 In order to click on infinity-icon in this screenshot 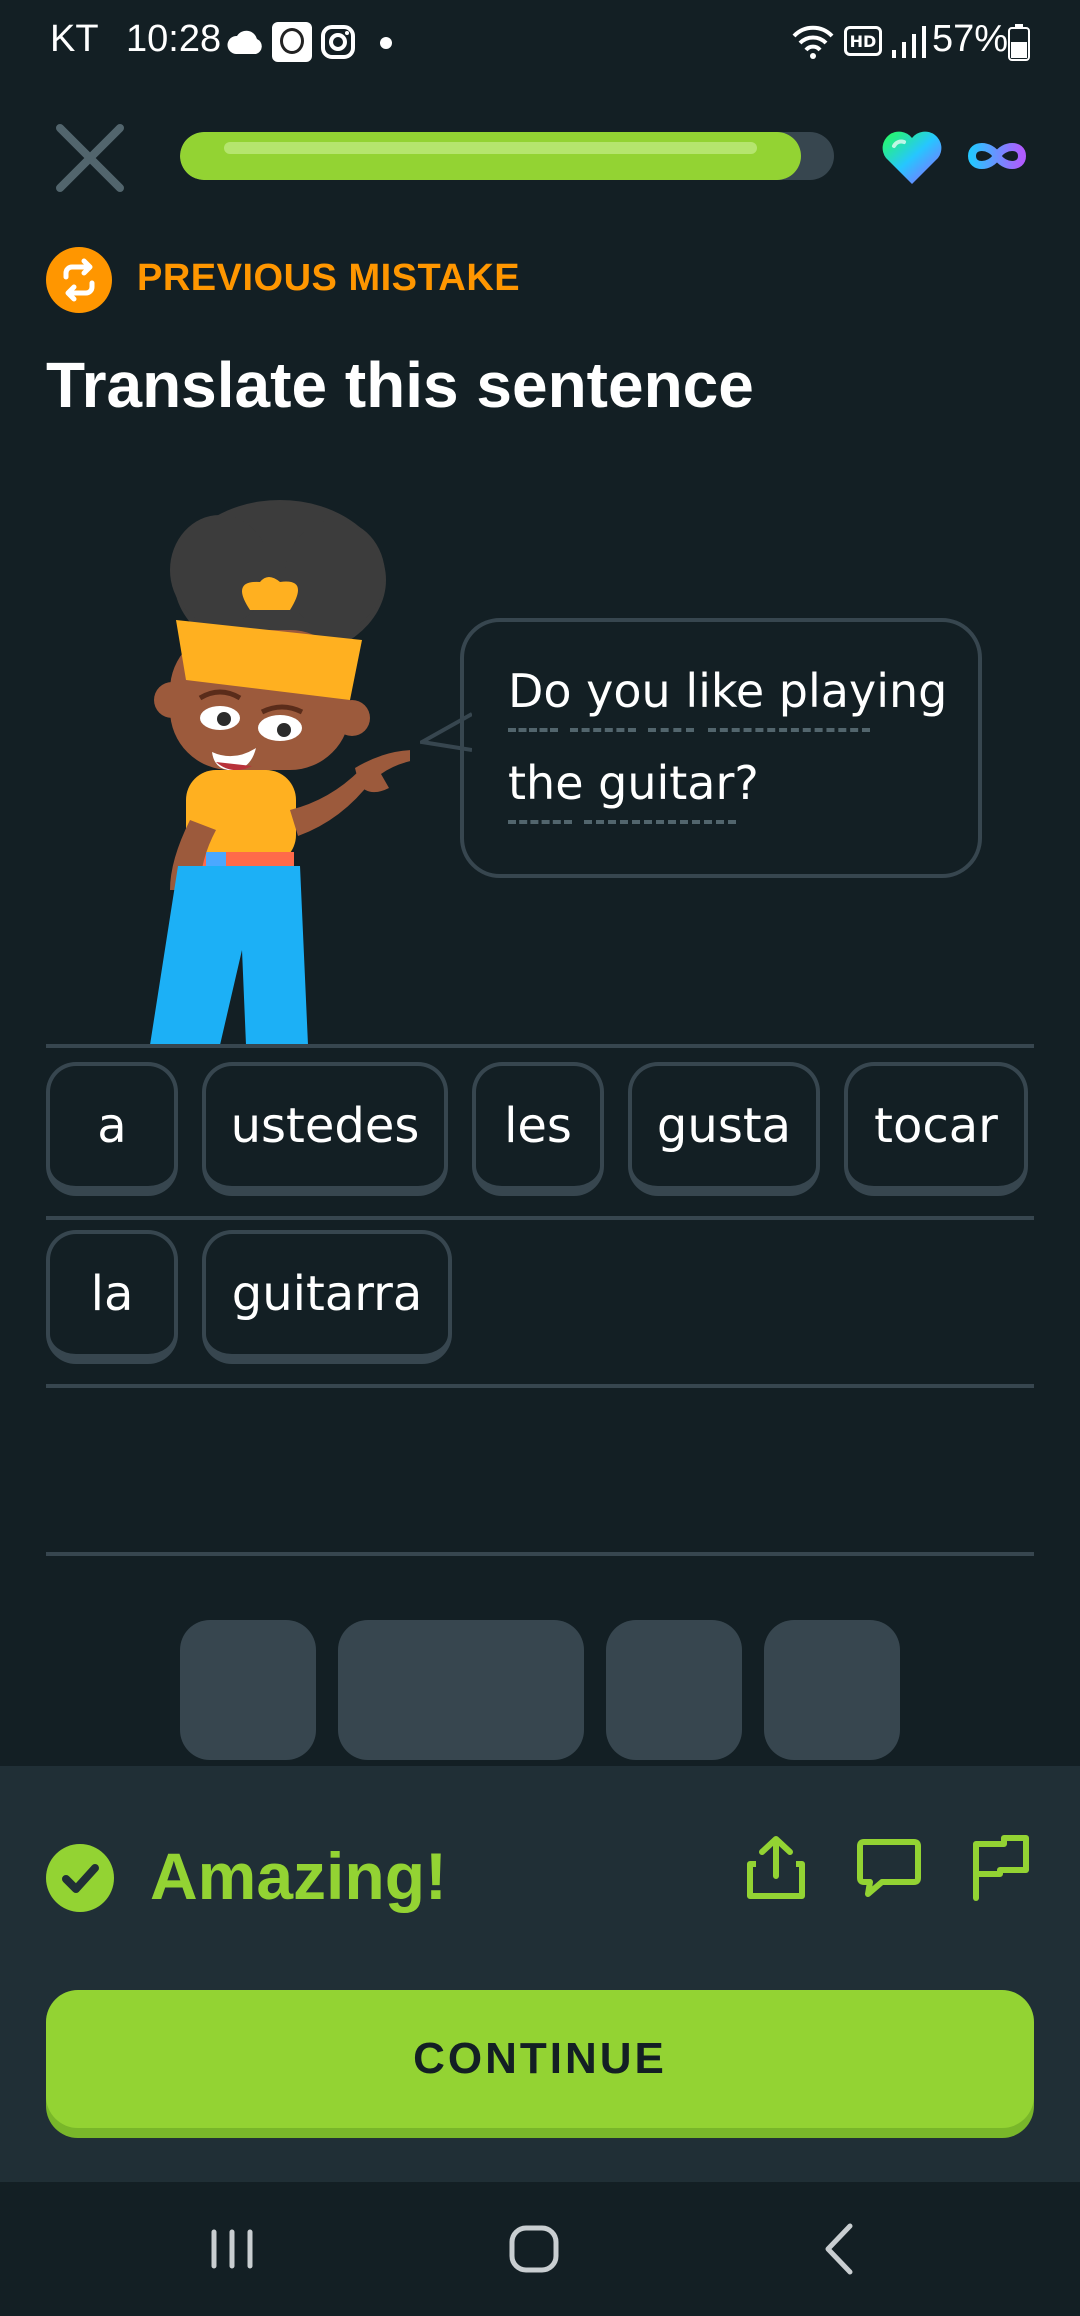, I will do `click(997, 156)`.